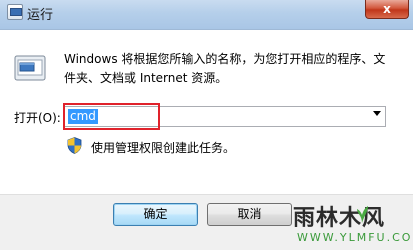 The width and height of the screenshot is (413, 250). Describe the element at coordinates (249, 214) in the screenshot. I see `cancel-button: 取消` at that location.